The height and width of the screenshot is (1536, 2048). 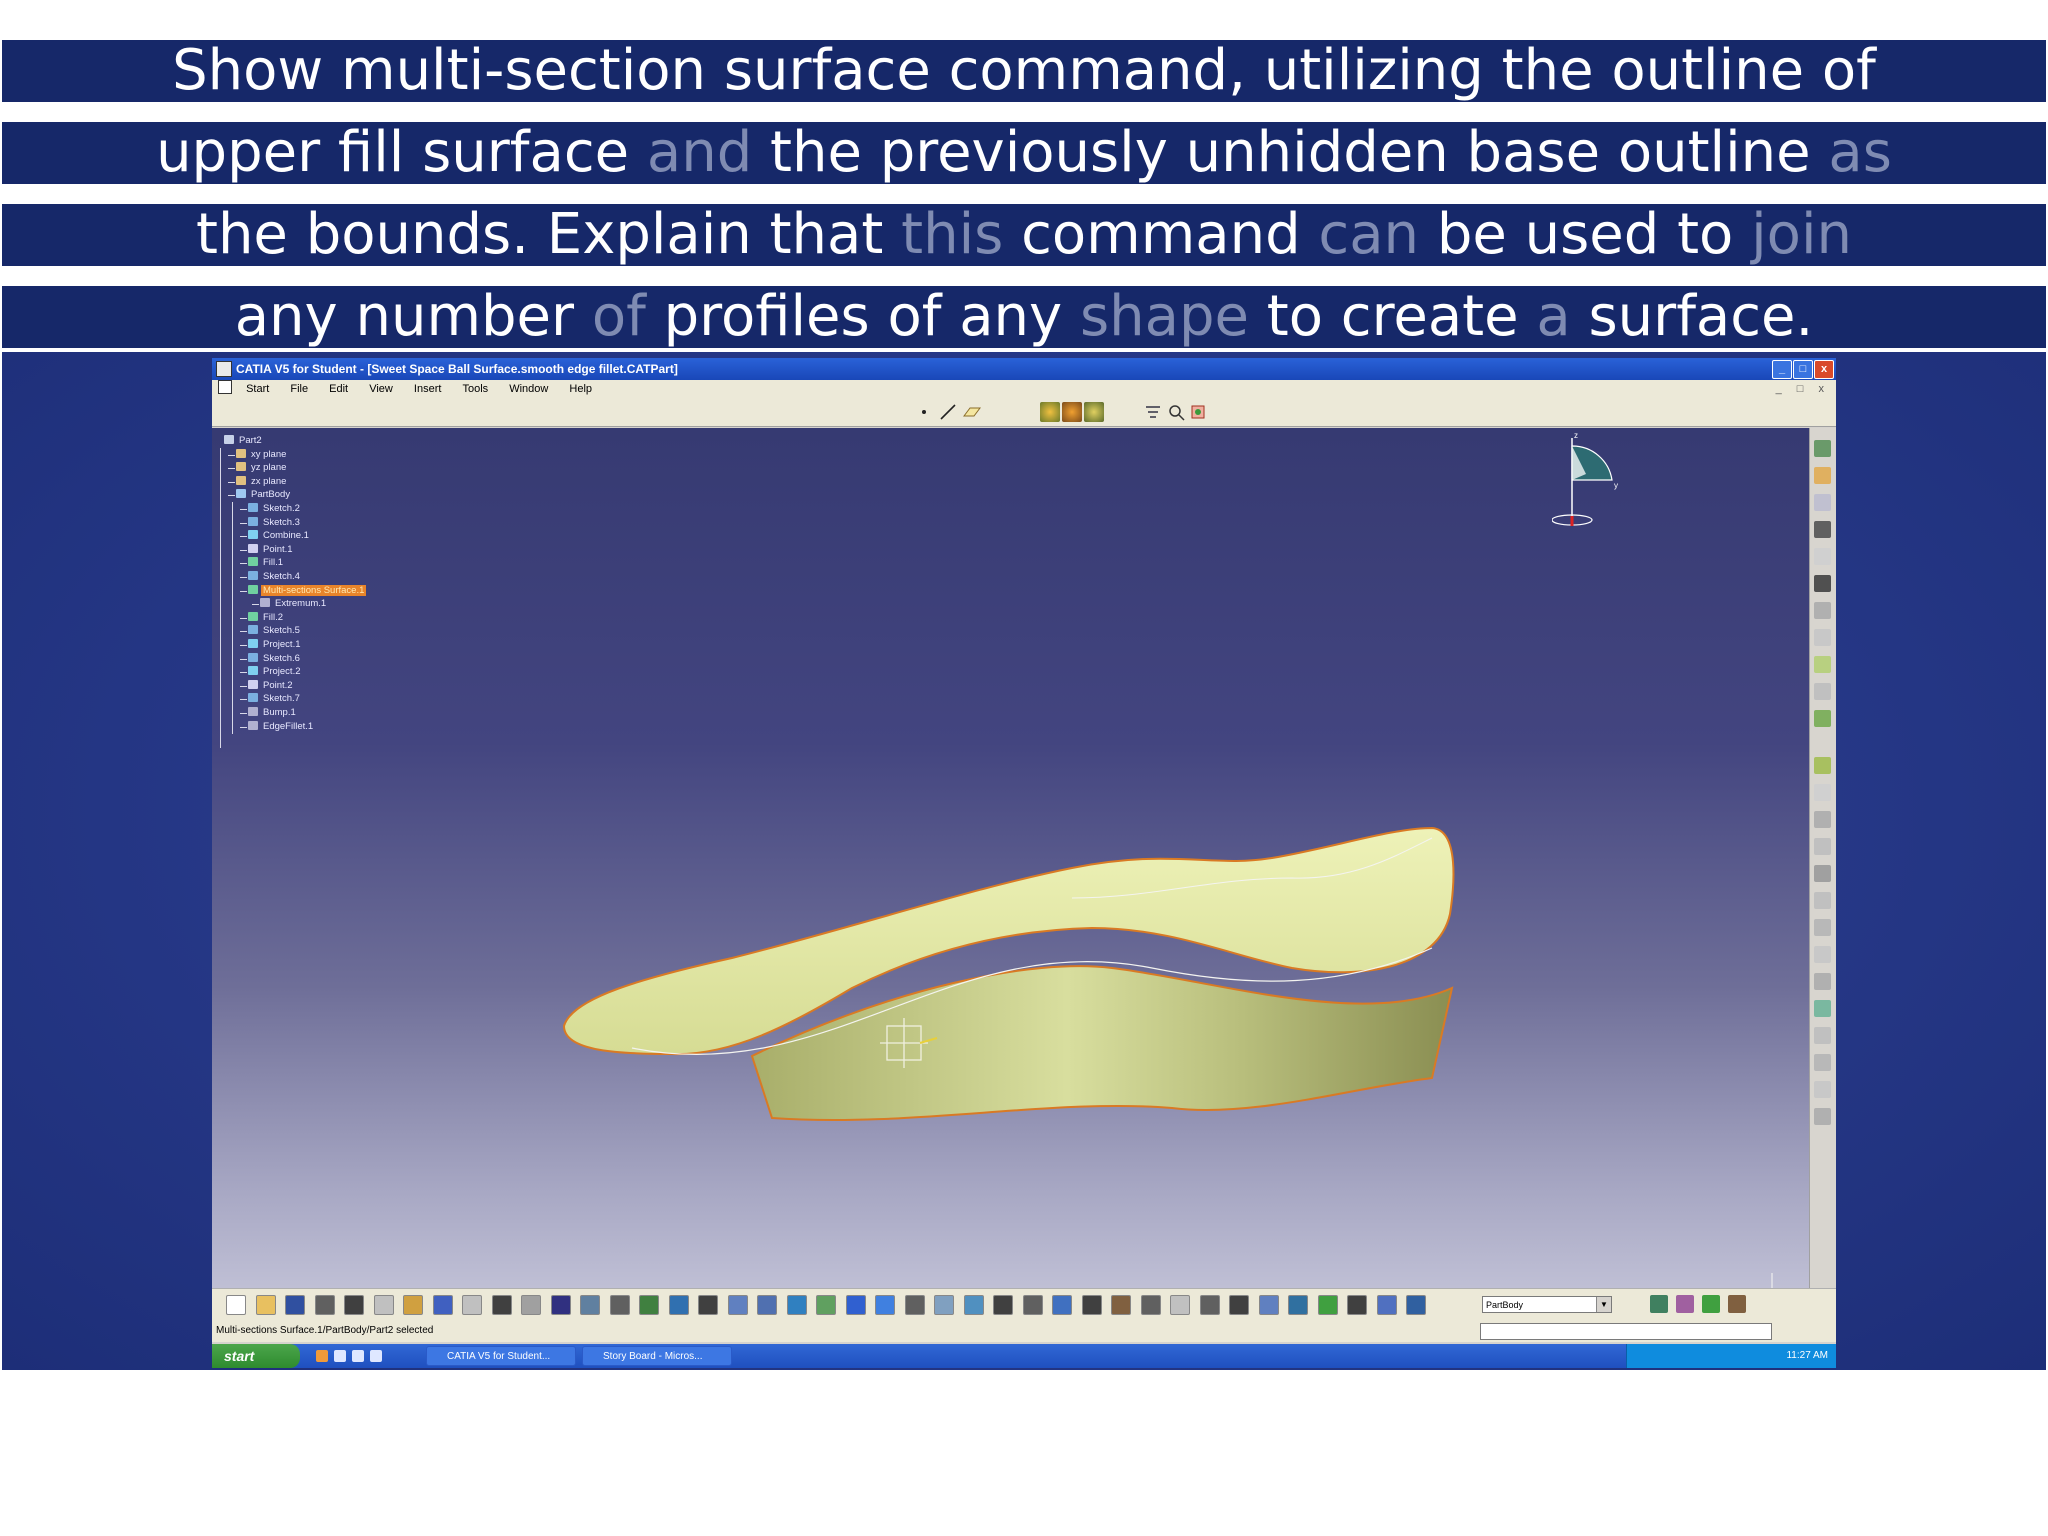 What do you see at coordinates (1803, 389) in the screenshot?
I see `document-window-controls: _ □ x` at bounding box center [1803, 389].